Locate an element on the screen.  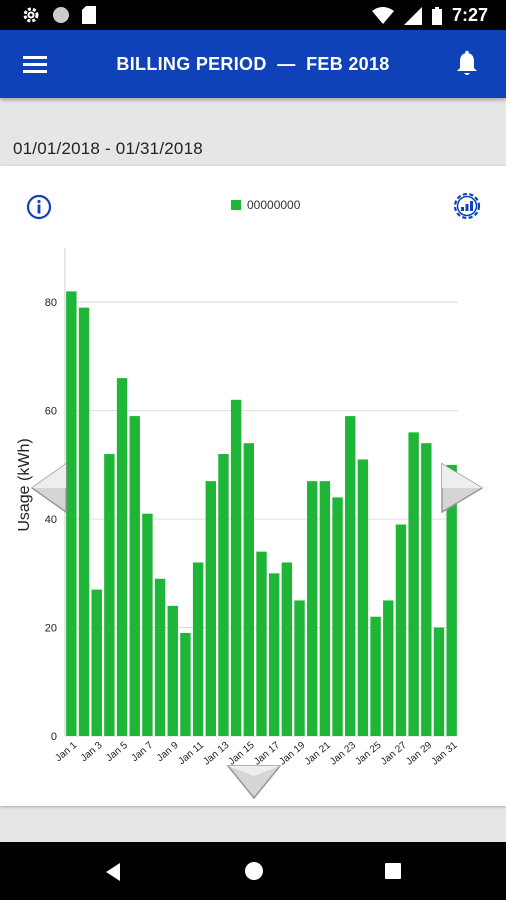
chevron-down-icon is located at coordinates (254, 782).